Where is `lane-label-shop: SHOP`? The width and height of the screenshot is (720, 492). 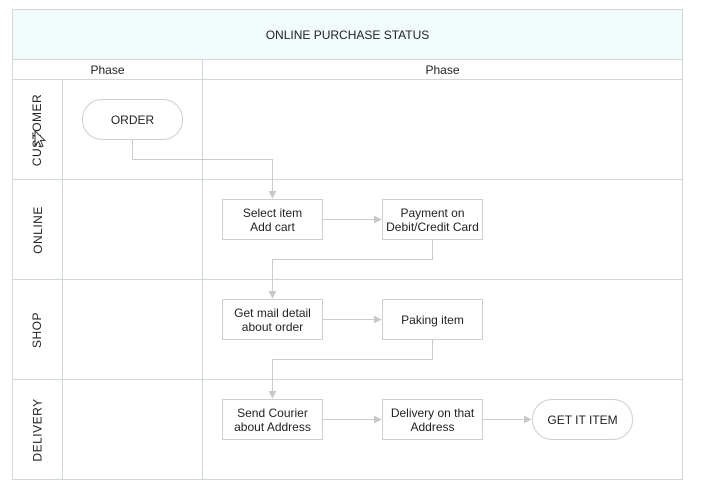
lane-label-shop: SHOP is located at coordinates (37, 329).